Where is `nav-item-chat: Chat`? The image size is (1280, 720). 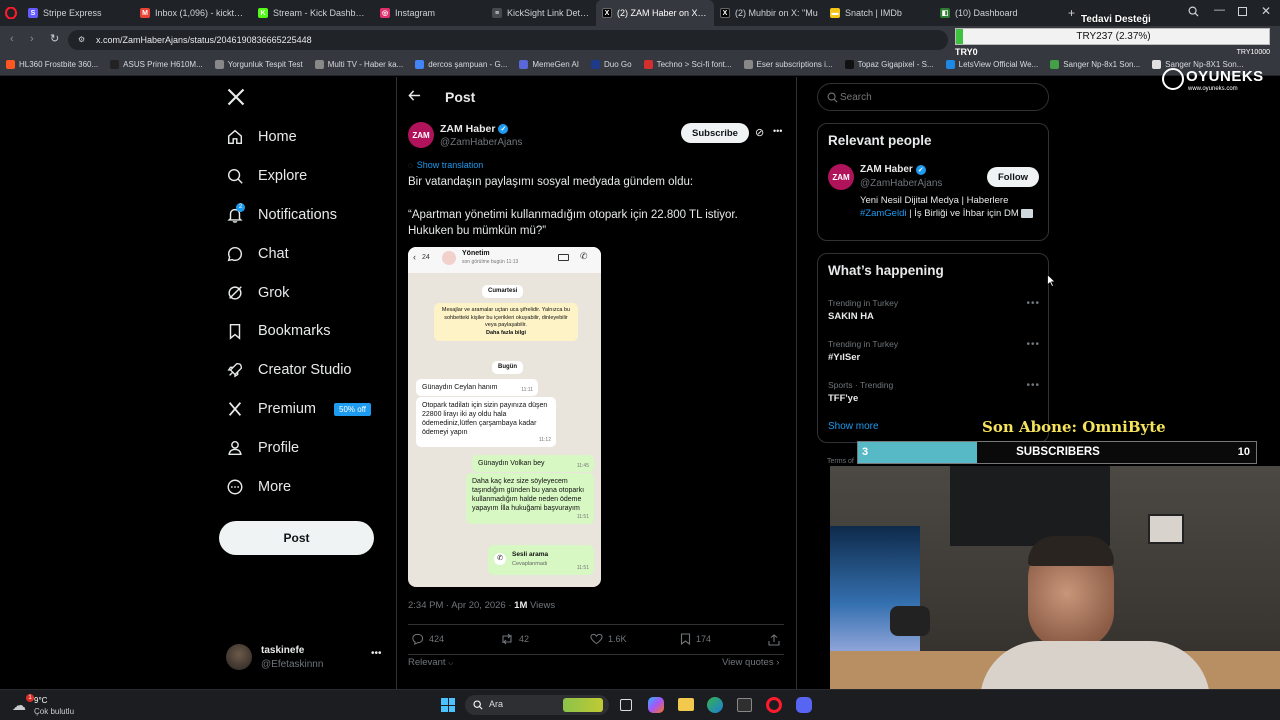 nav-item-chat: Chat is located at coordinates (257, 254).